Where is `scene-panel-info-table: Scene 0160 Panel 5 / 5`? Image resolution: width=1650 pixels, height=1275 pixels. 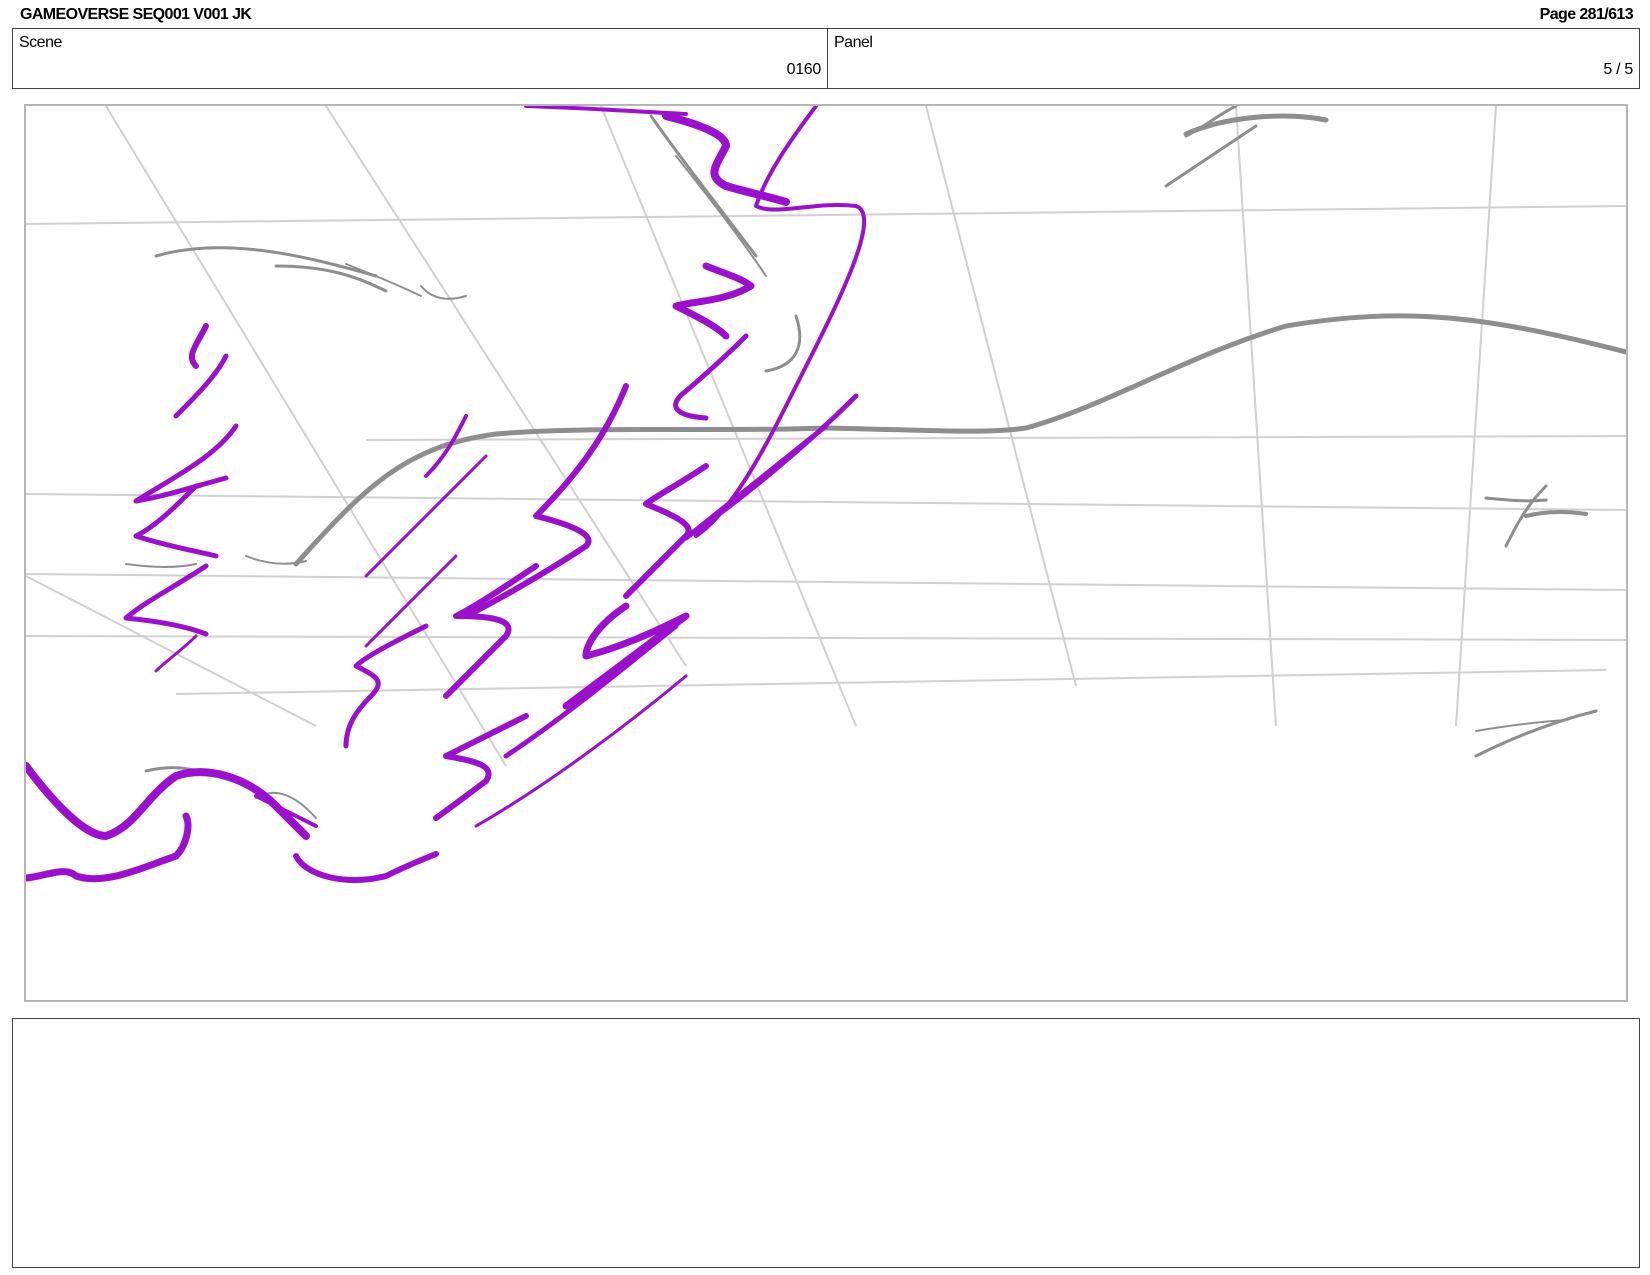
scene-panel-info-table: Scene 0160 Panel 5 / 5 is located at coordinates (826, 58).